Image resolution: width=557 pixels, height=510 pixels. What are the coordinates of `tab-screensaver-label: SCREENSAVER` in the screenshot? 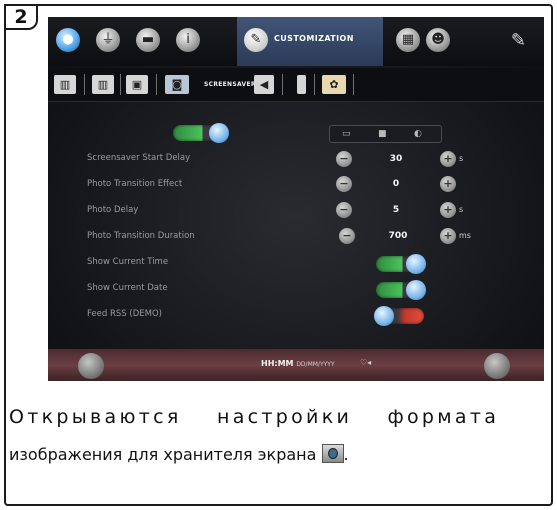 It's located at (230, 84).